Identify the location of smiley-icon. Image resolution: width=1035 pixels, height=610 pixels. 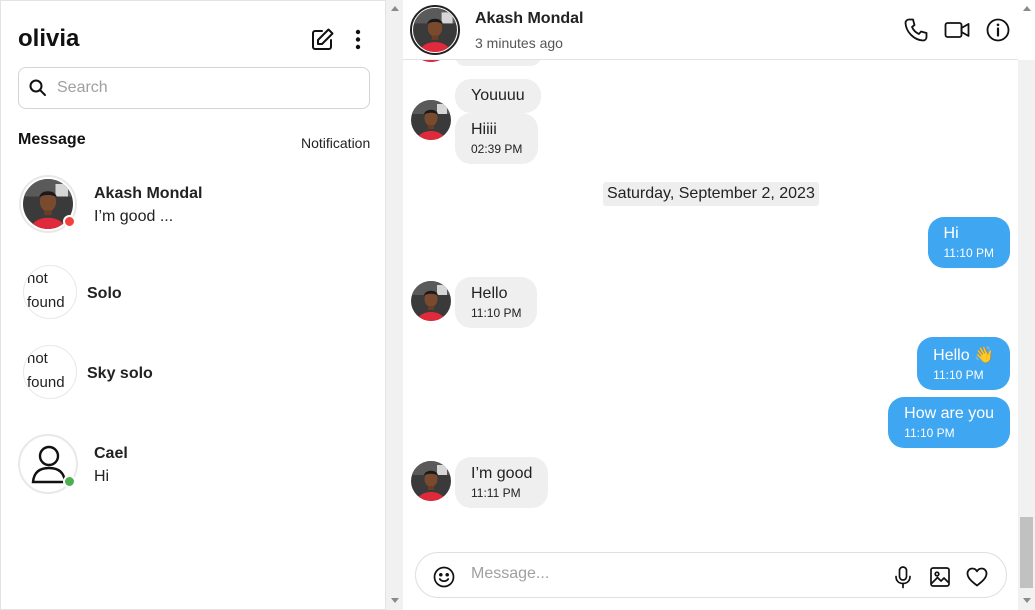
(444, 577).